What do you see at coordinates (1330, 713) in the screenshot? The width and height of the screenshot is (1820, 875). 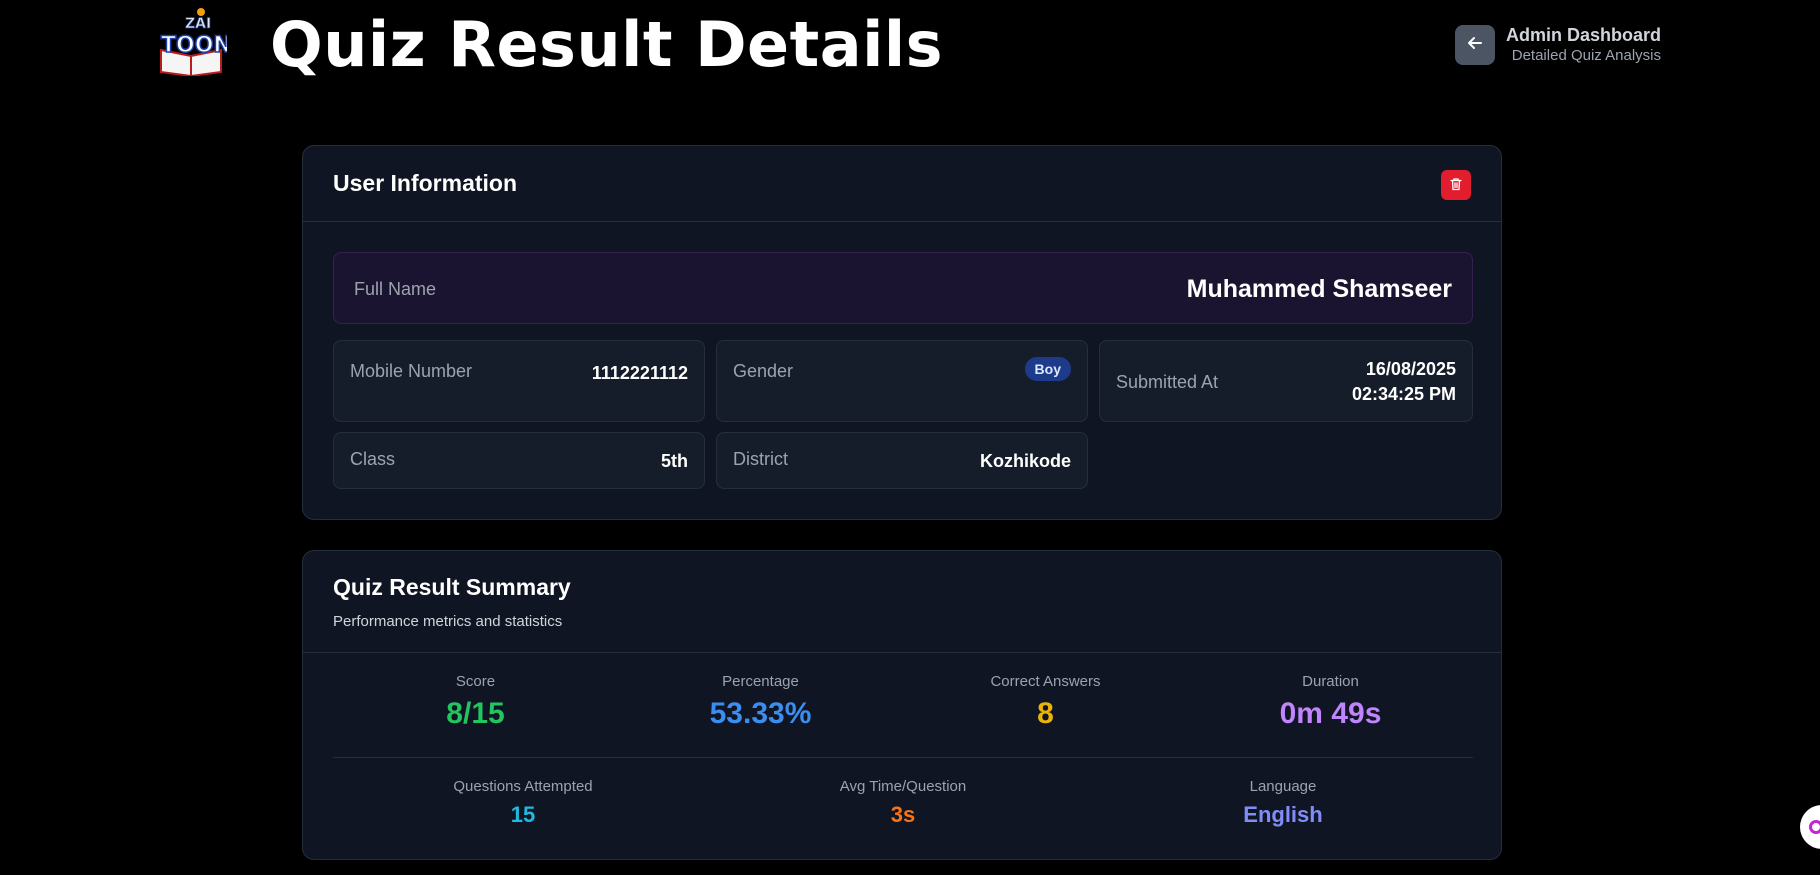 I see `stat-value: 0m 49s` at bounding box center [1330, 713].